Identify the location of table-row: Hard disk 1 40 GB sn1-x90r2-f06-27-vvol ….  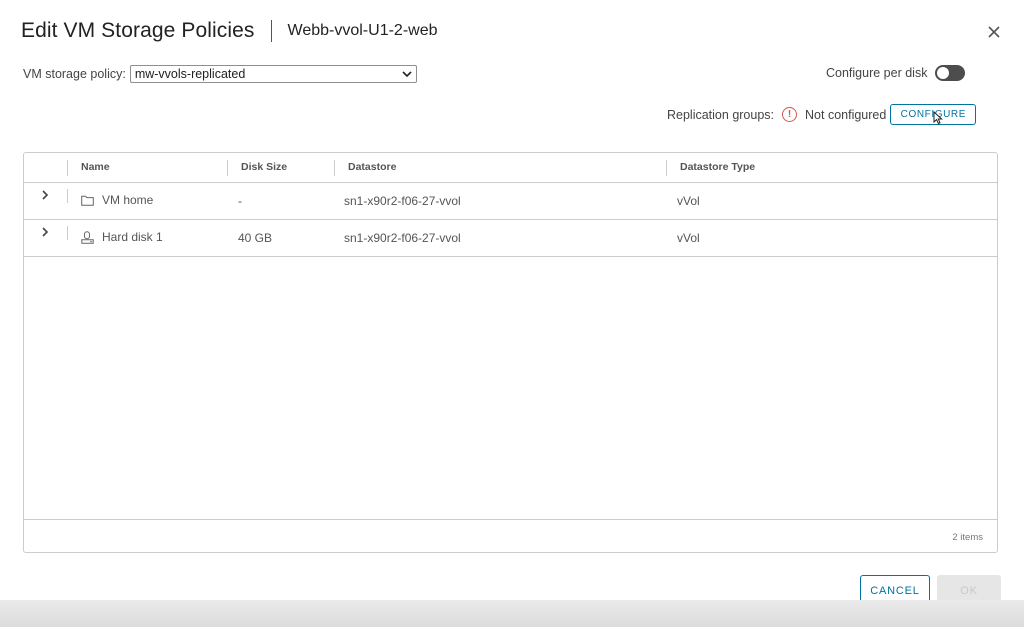
(510, 238).